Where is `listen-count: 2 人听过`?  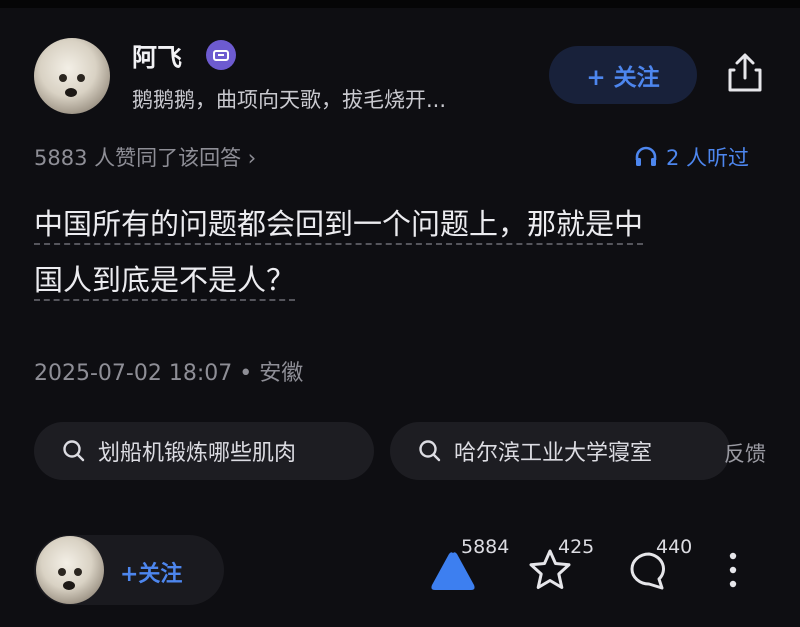 listen-count: 2 人听过 is located at coordinates (691, 157).